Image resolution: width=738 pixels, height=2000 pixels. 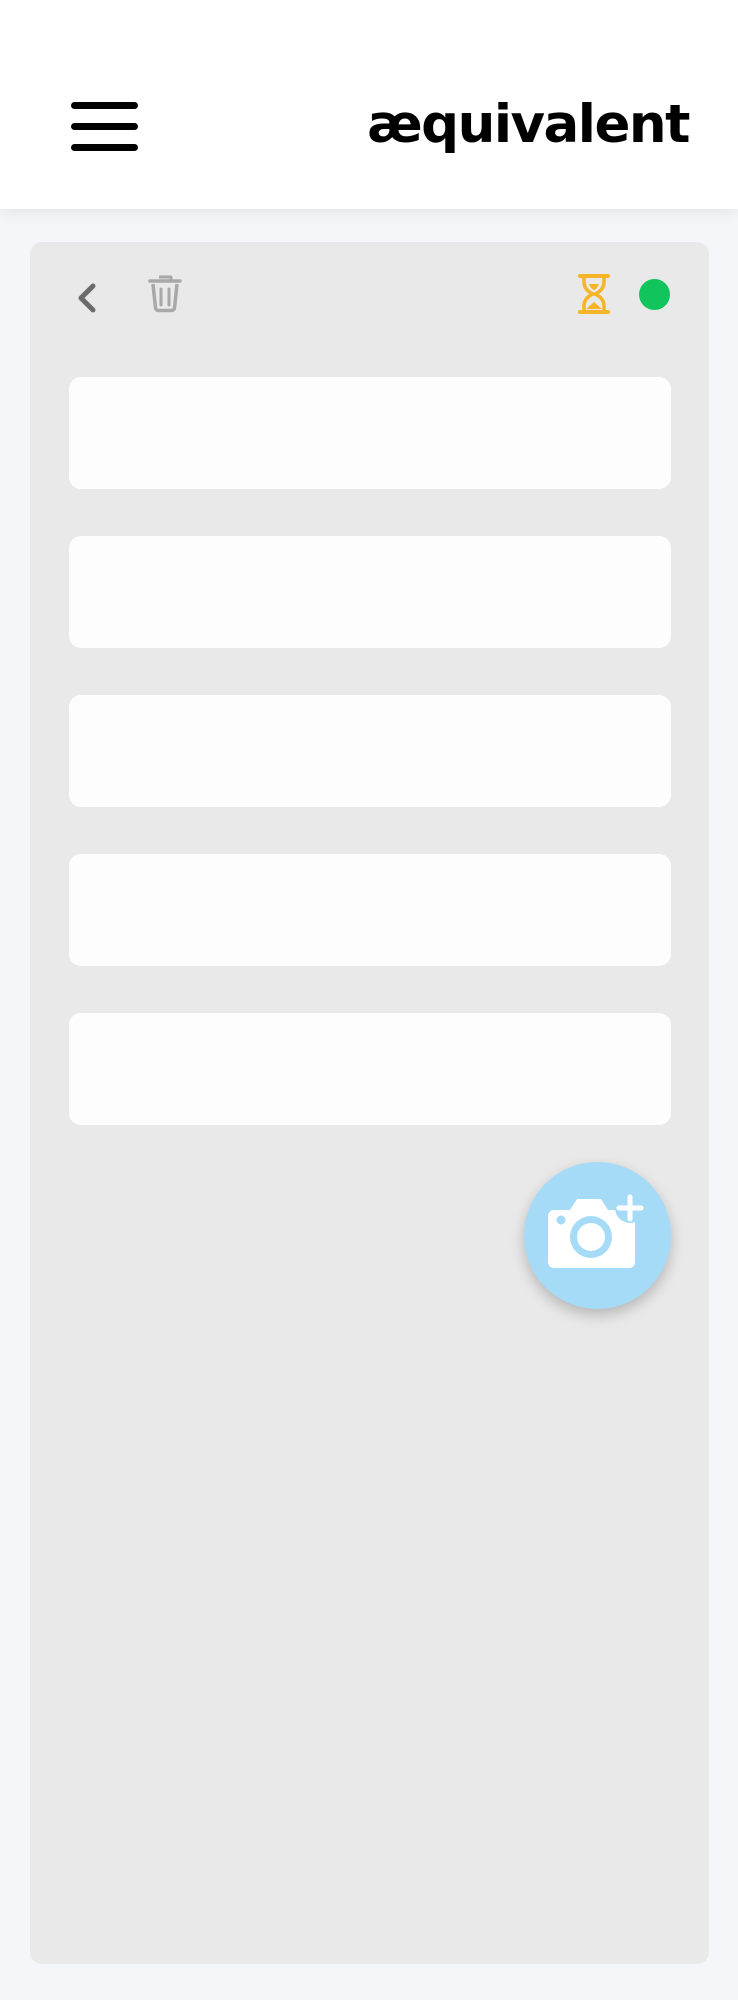 What do you see at coordinates (596, 1230) in the screenshot?
I see `camera-plus-icon` at bounding box center [596, 1230].